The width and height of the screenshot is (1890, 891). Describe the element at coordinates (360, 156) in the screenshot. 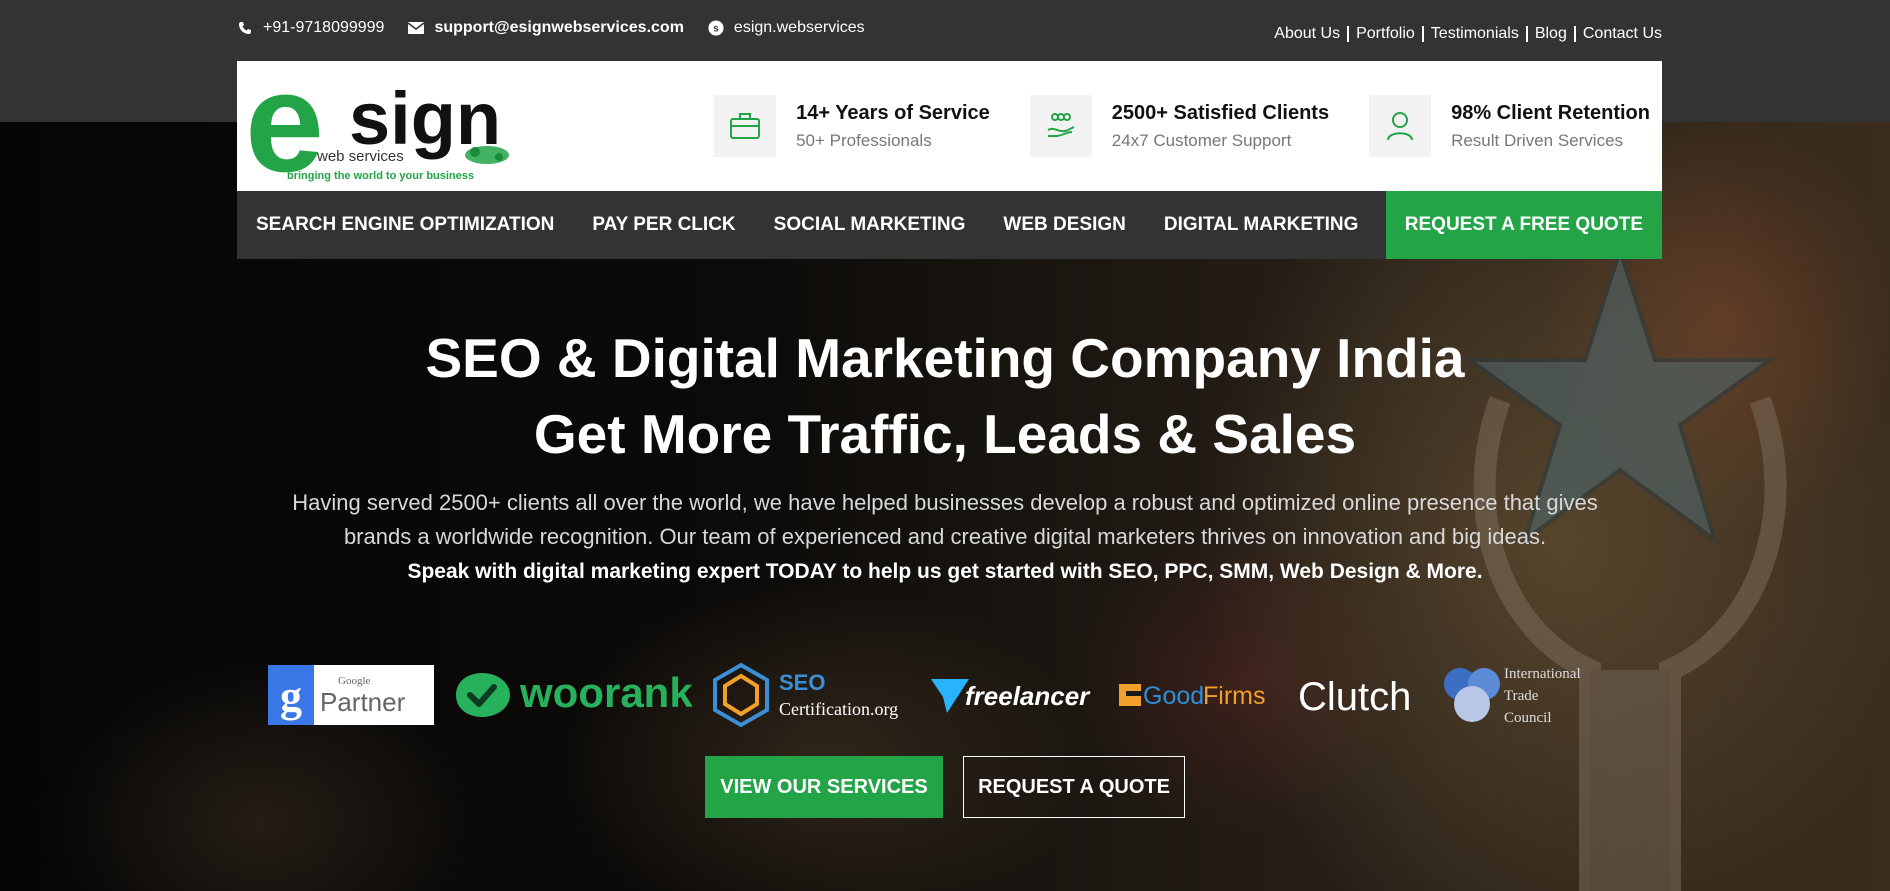

I see `logo-subtitle: web services` at that location.